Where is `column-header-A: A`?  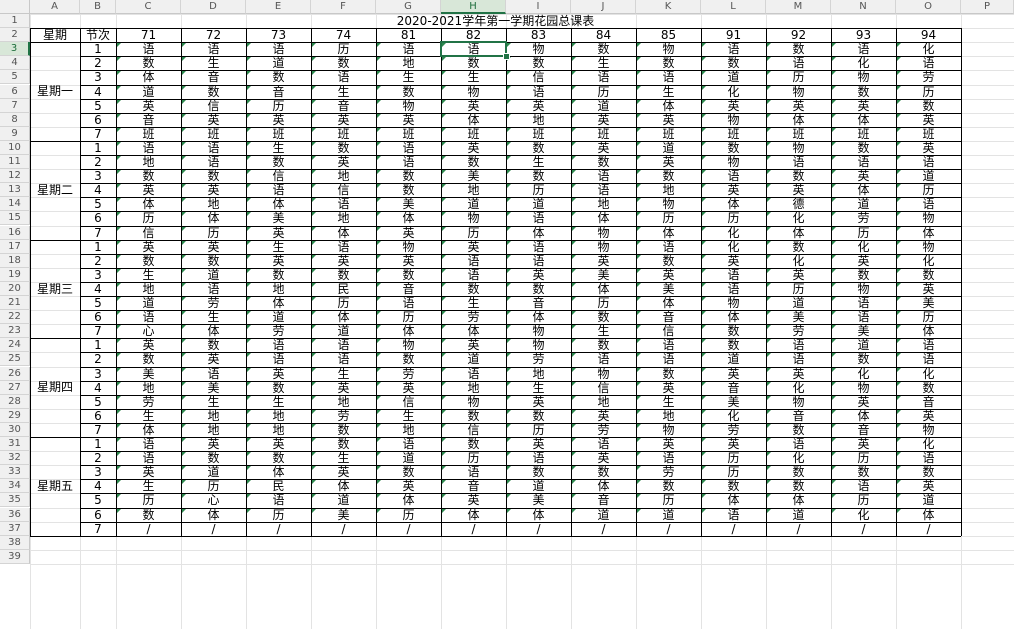
column-header-A: A is located at coordinates (55, 7).